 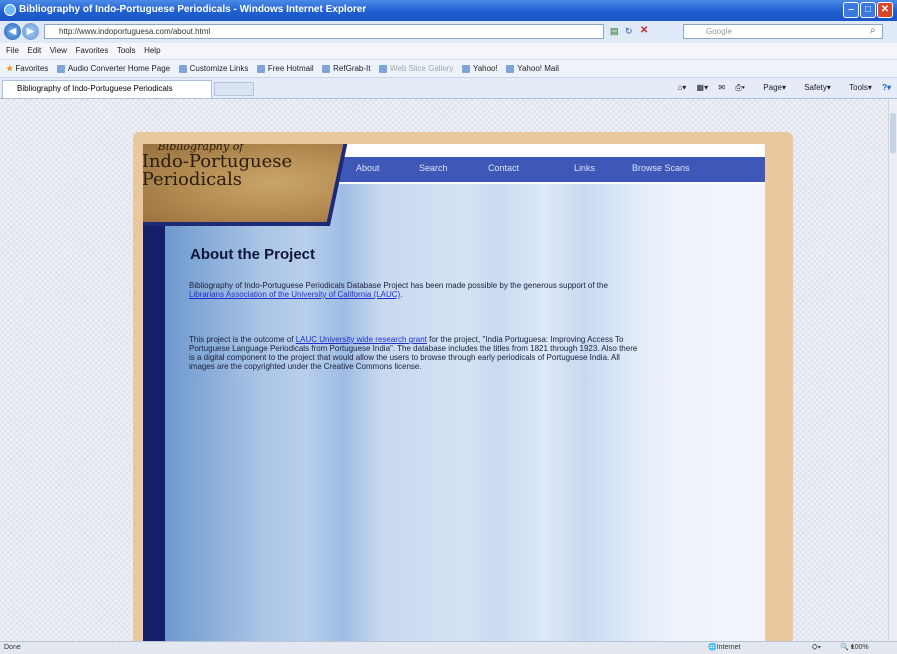 I want to click on back-icon: ◀, so click(x=12, y=31).